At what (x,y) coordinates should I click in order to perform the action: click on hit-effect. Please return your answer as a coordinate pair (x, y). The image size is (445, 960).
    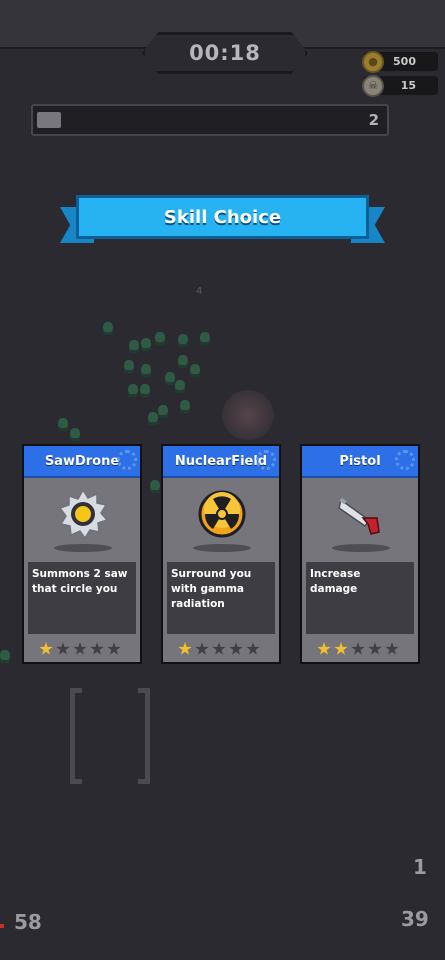
    Looking at the image, I should click on (248, 415).